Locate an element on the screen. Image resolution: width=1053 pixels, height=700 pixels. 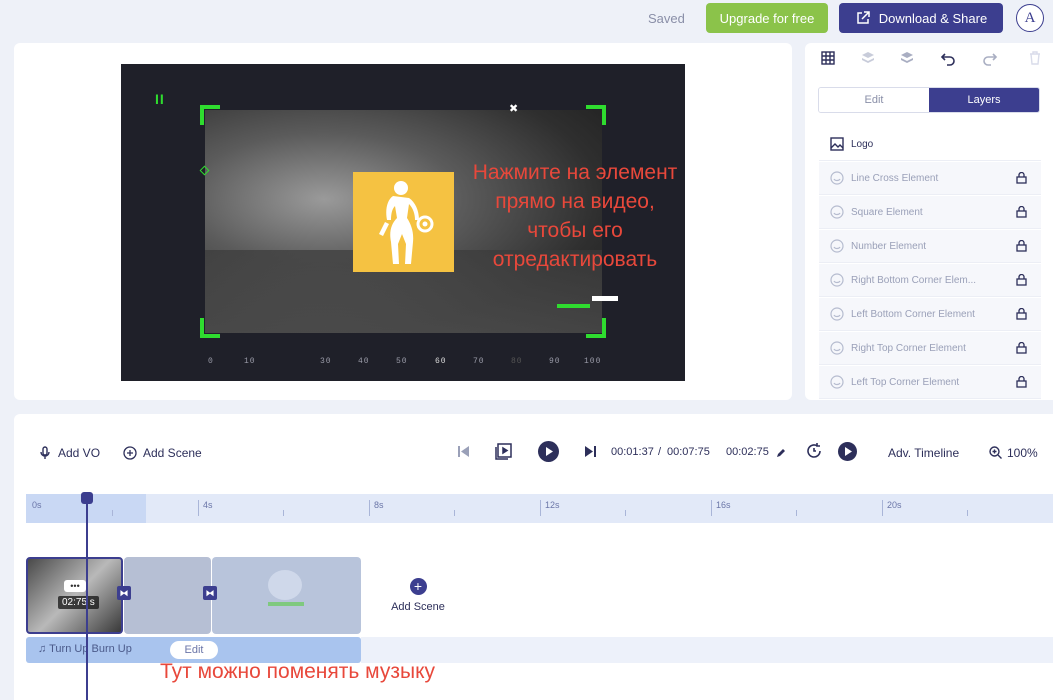
music-track-label: ♫ Turn Up Burn Up is located at coordinates (85, 649).